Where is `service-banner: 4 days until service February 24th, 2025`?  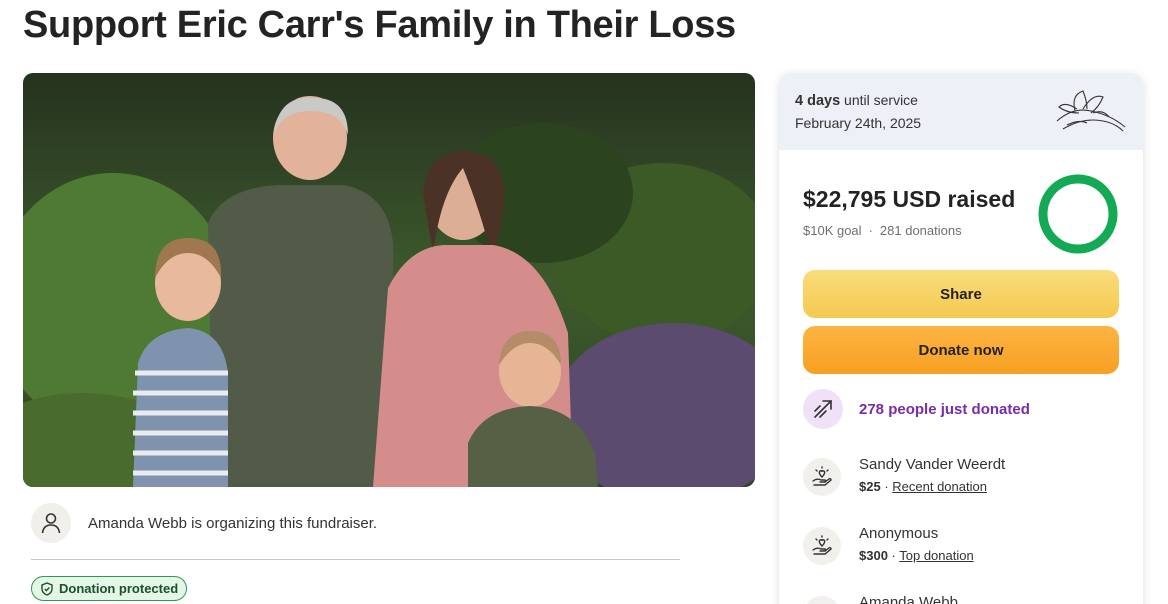 service-banner: 4 days until service February 24th, 2025 is located at coordinates (961, 111).